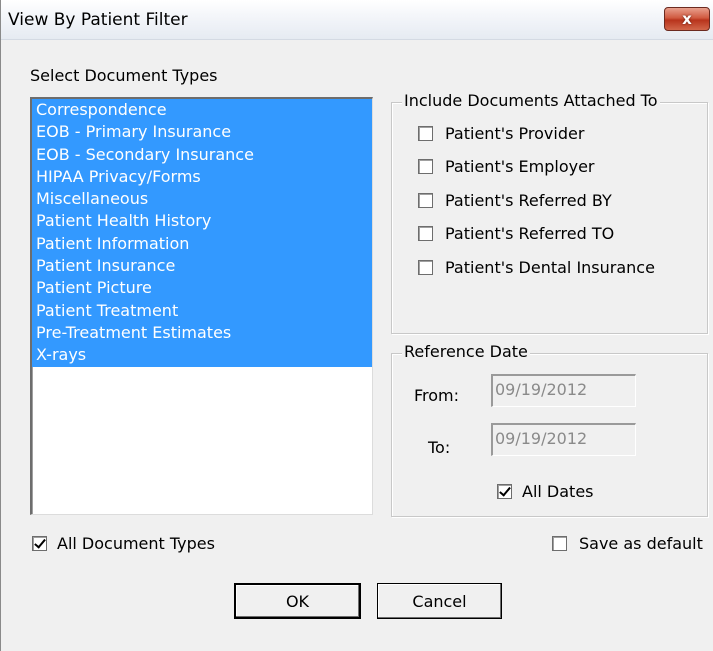  I want to click on employer-label: Patient's Employer, so click(520, 166).